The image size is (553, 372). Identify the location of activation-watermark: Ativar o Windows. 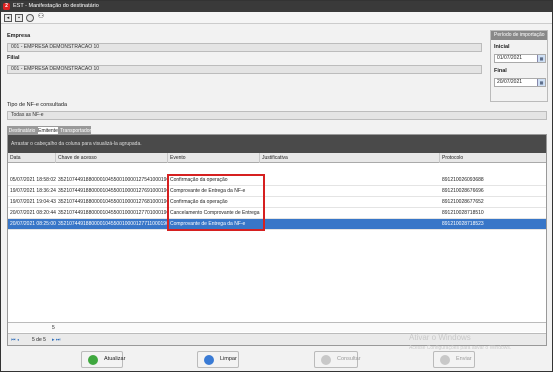
(440, 337).